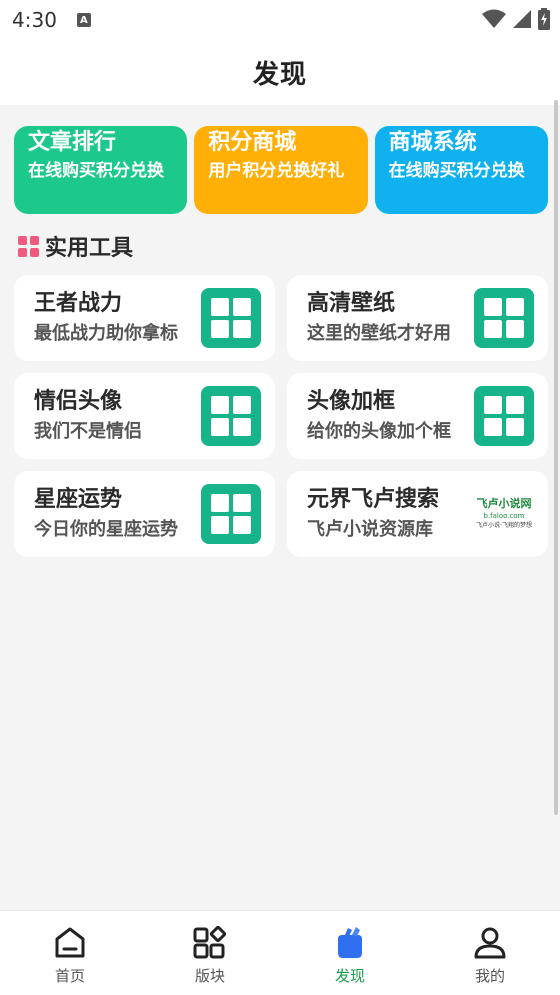  Describe the element at coordinates (279, 75) in the screenshot. I see `page-title: 发现` at that location.